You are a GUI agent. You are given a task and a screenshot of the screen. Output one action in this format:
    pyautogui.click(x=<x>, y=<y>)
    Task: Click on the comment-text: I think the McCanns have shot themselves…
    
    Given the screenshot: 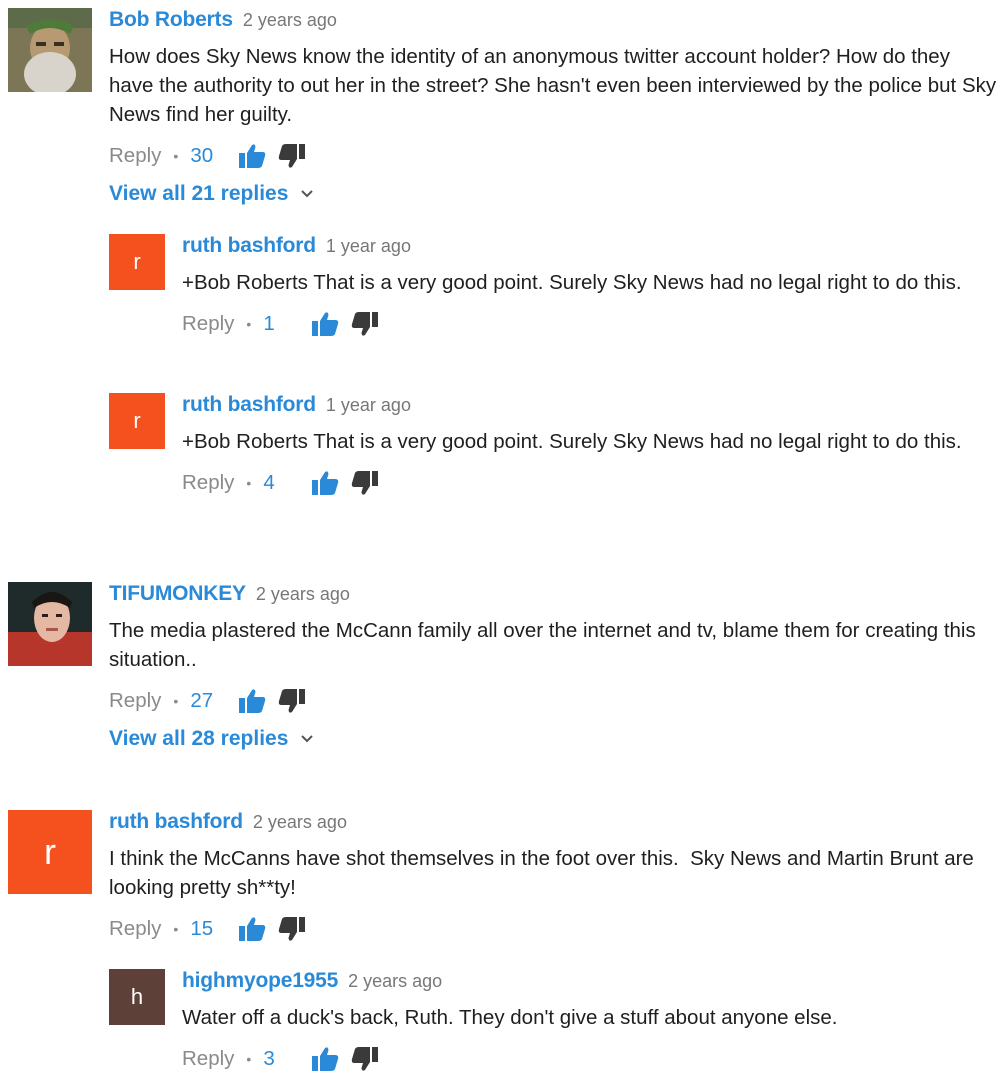 What is the action you would take?
    pyautogui.click(x=544, y=873)
    